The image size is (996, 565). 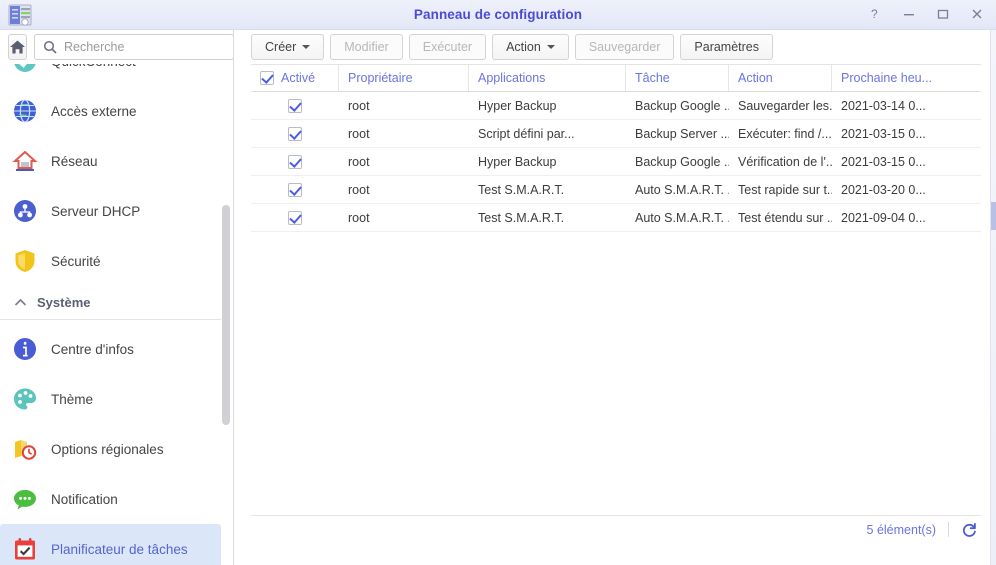 What do you see at coordinates (267, 78) in the screenshot?
I see `select-all-checkbox` at bounding box center [267, 78].